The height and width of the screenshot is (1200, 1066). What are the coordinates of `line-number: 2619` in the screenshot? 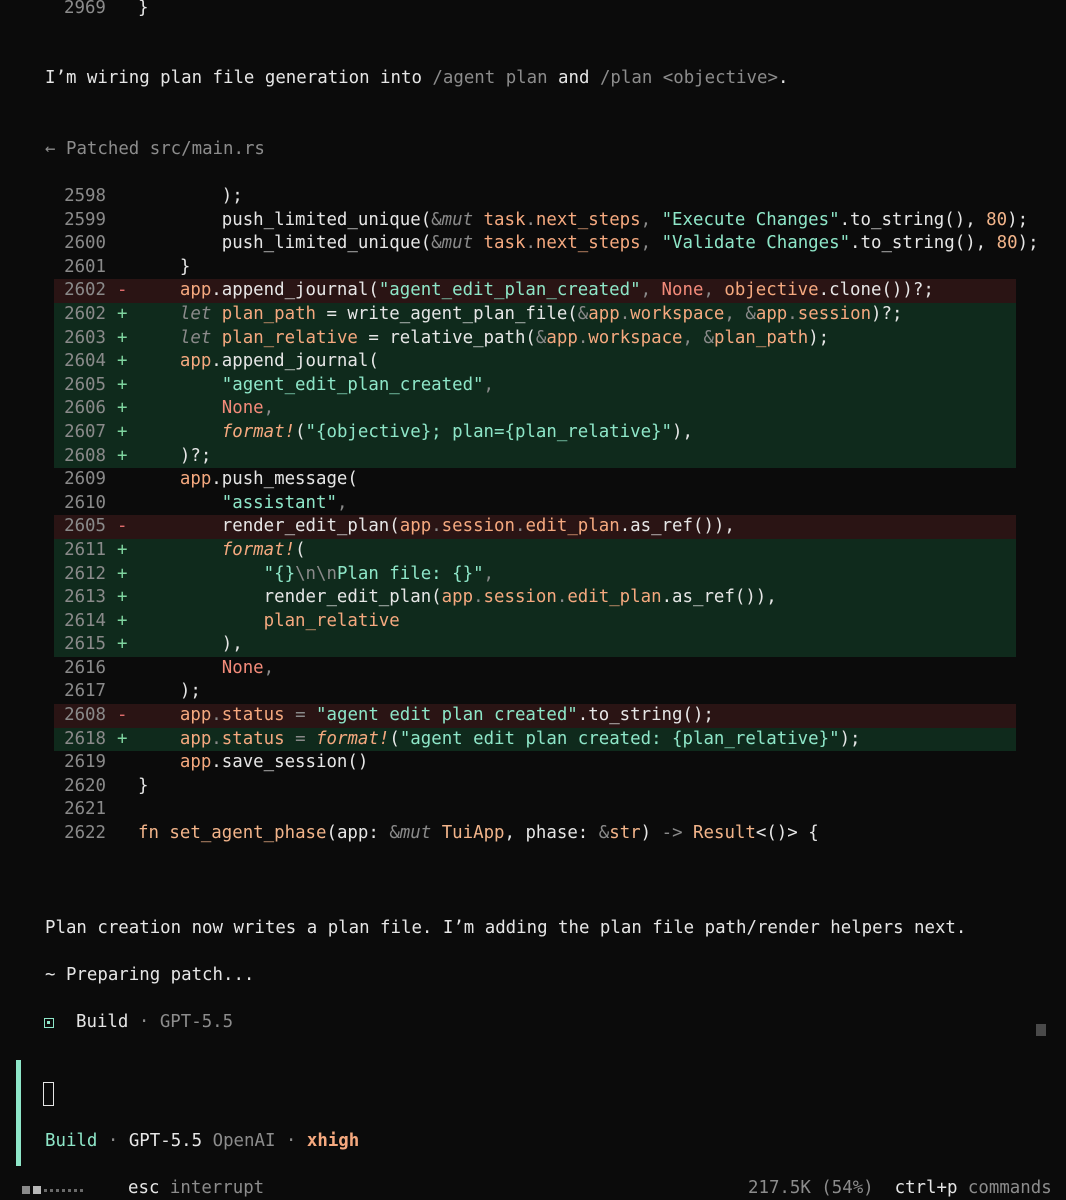 It's located at (85, 762).